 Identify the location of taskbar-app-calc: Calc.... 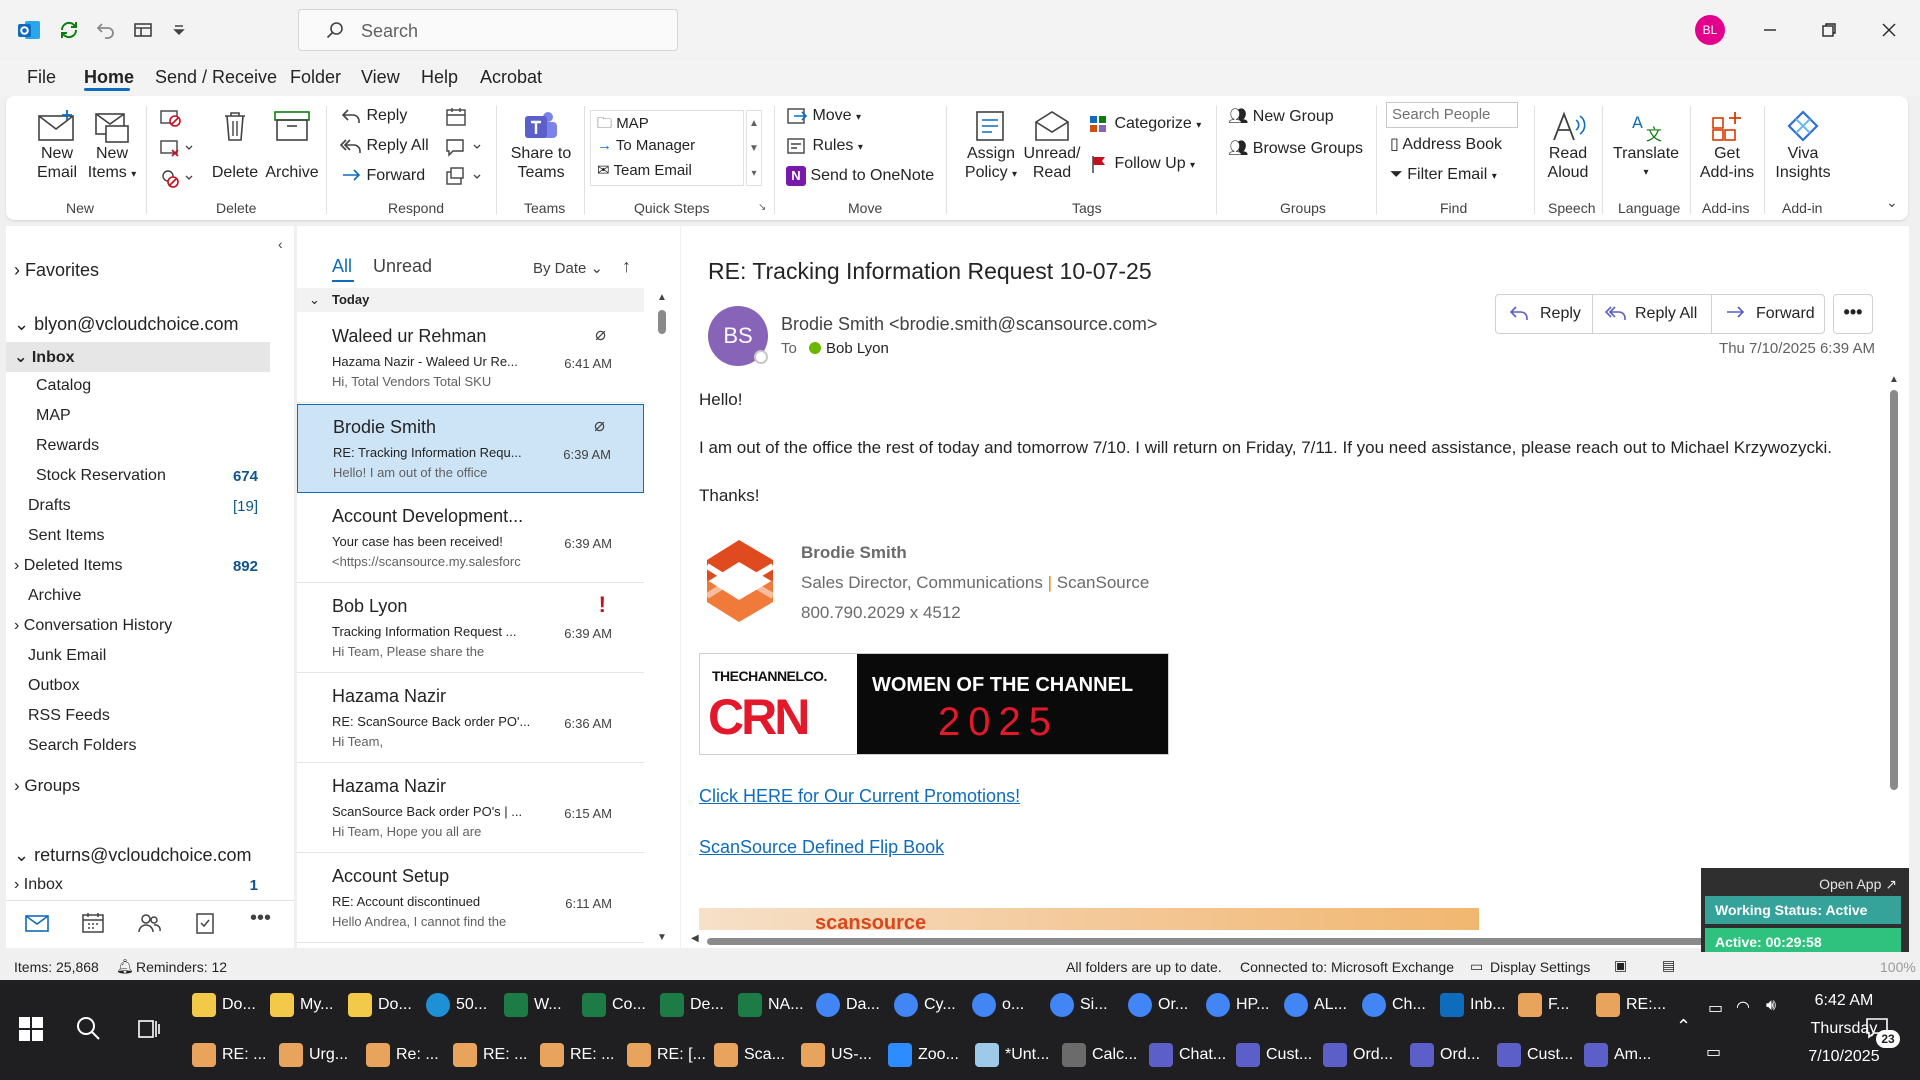
(1099, 1055).